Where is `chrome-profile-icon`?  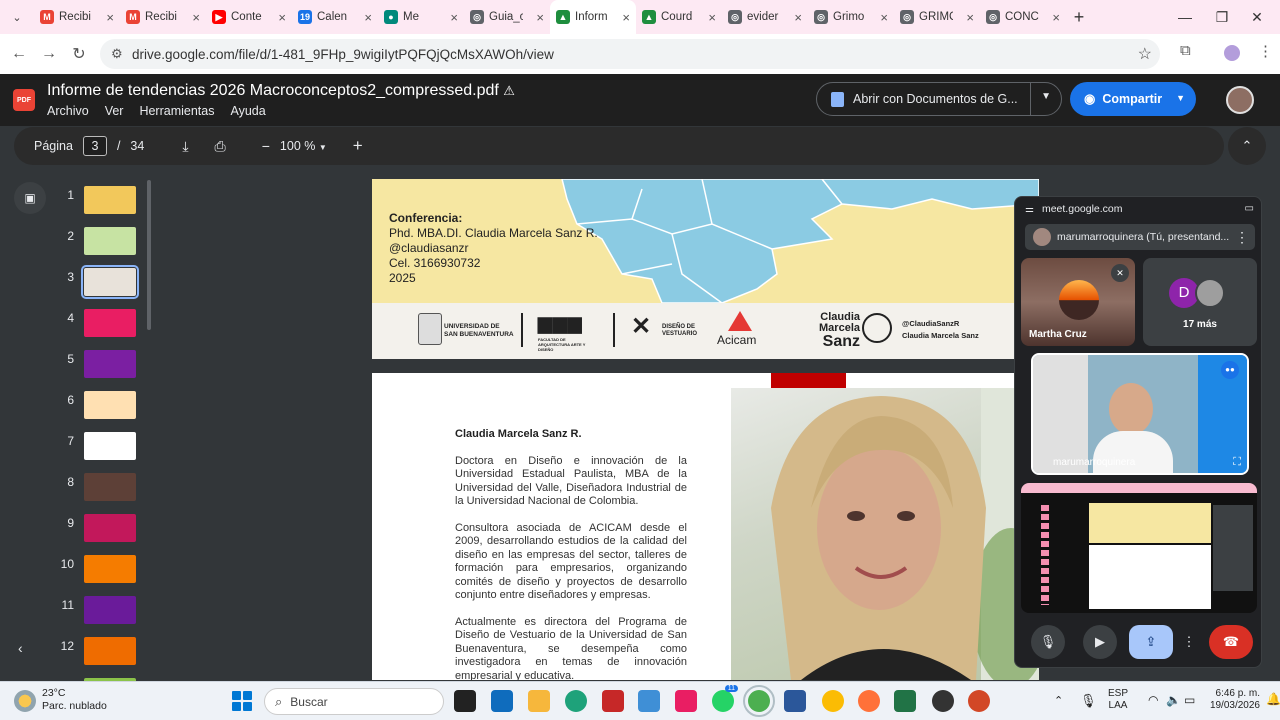 chrome-profile-icon is located at coordinates (833, 701).